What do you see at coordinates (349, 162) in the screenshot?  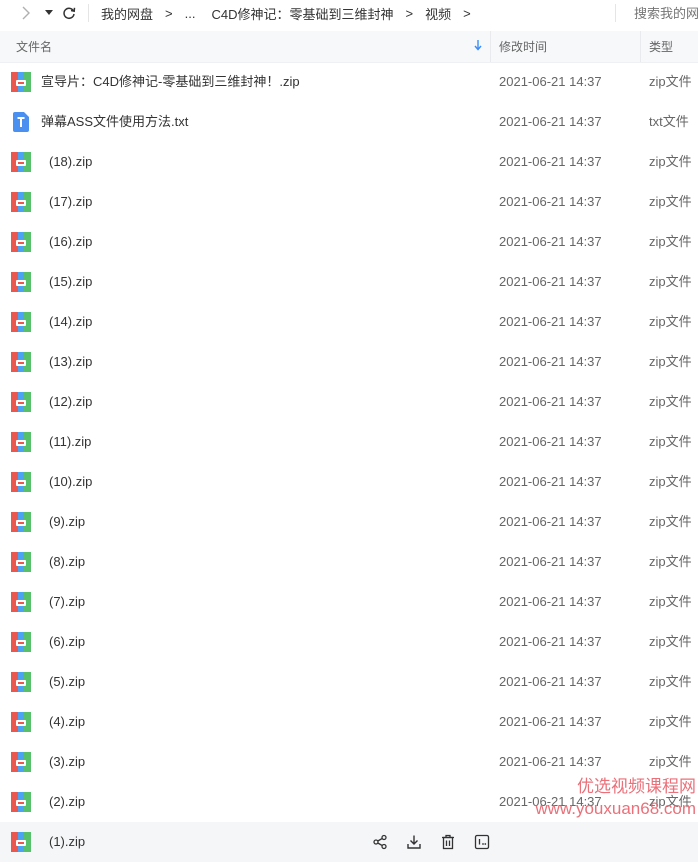 I see `file-row: (18).zip 2021-06-21 14:37 zip文件` at bounding box center [349, 162].